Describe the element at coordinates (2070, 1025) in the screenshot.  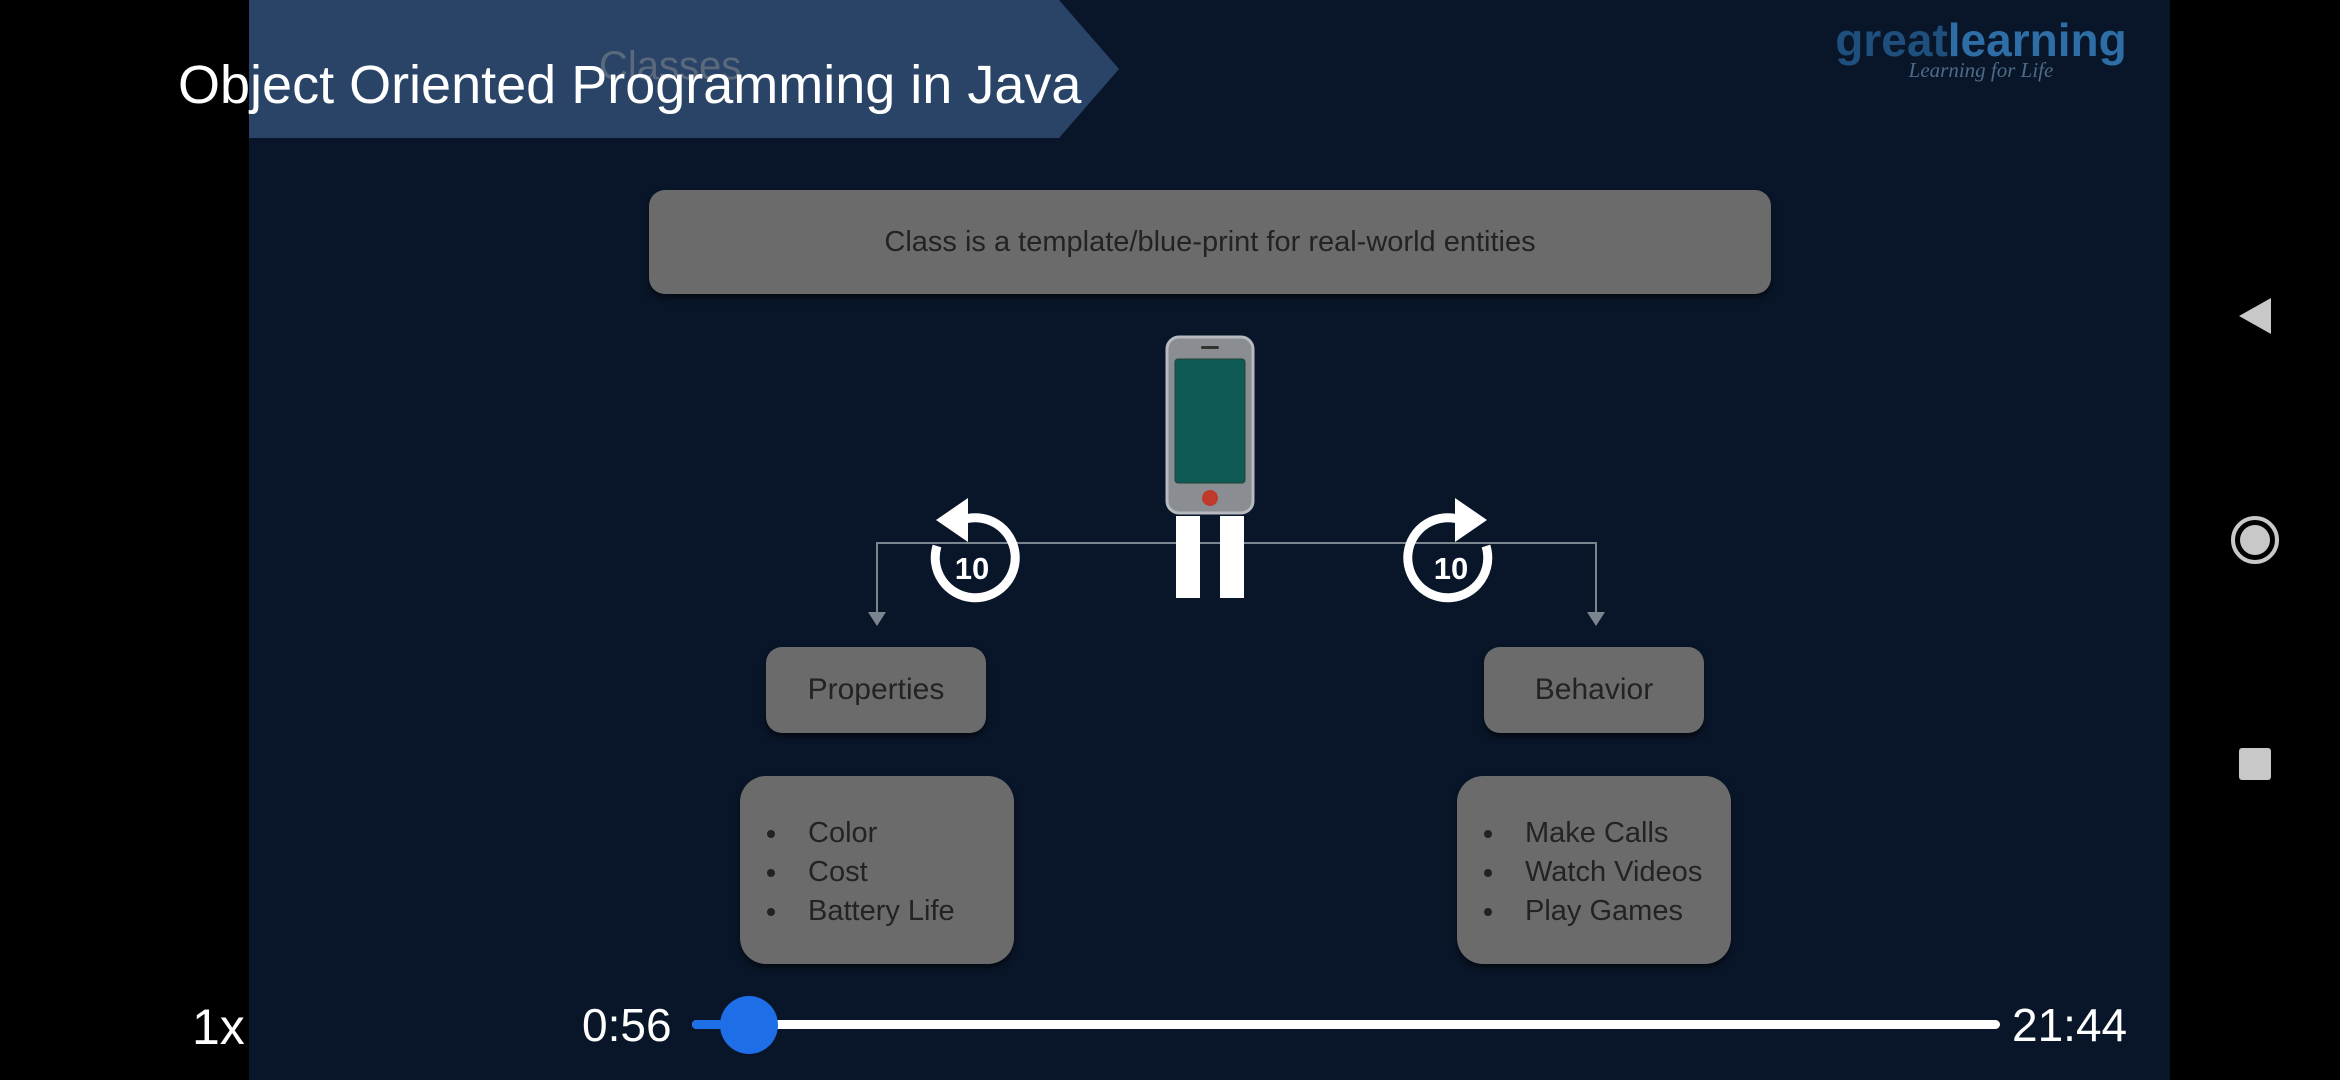
I see `duration: 21:44` at that location.